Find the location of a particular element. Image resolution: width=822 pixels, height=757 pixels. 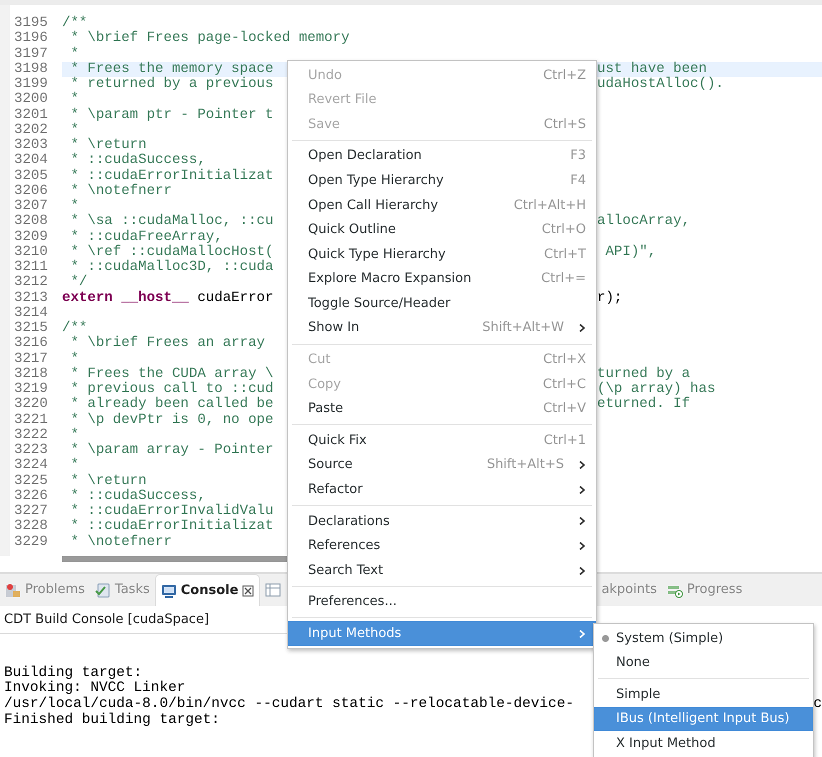

code-text: udaHostAlloc(). is located at coordinates (660, 84).